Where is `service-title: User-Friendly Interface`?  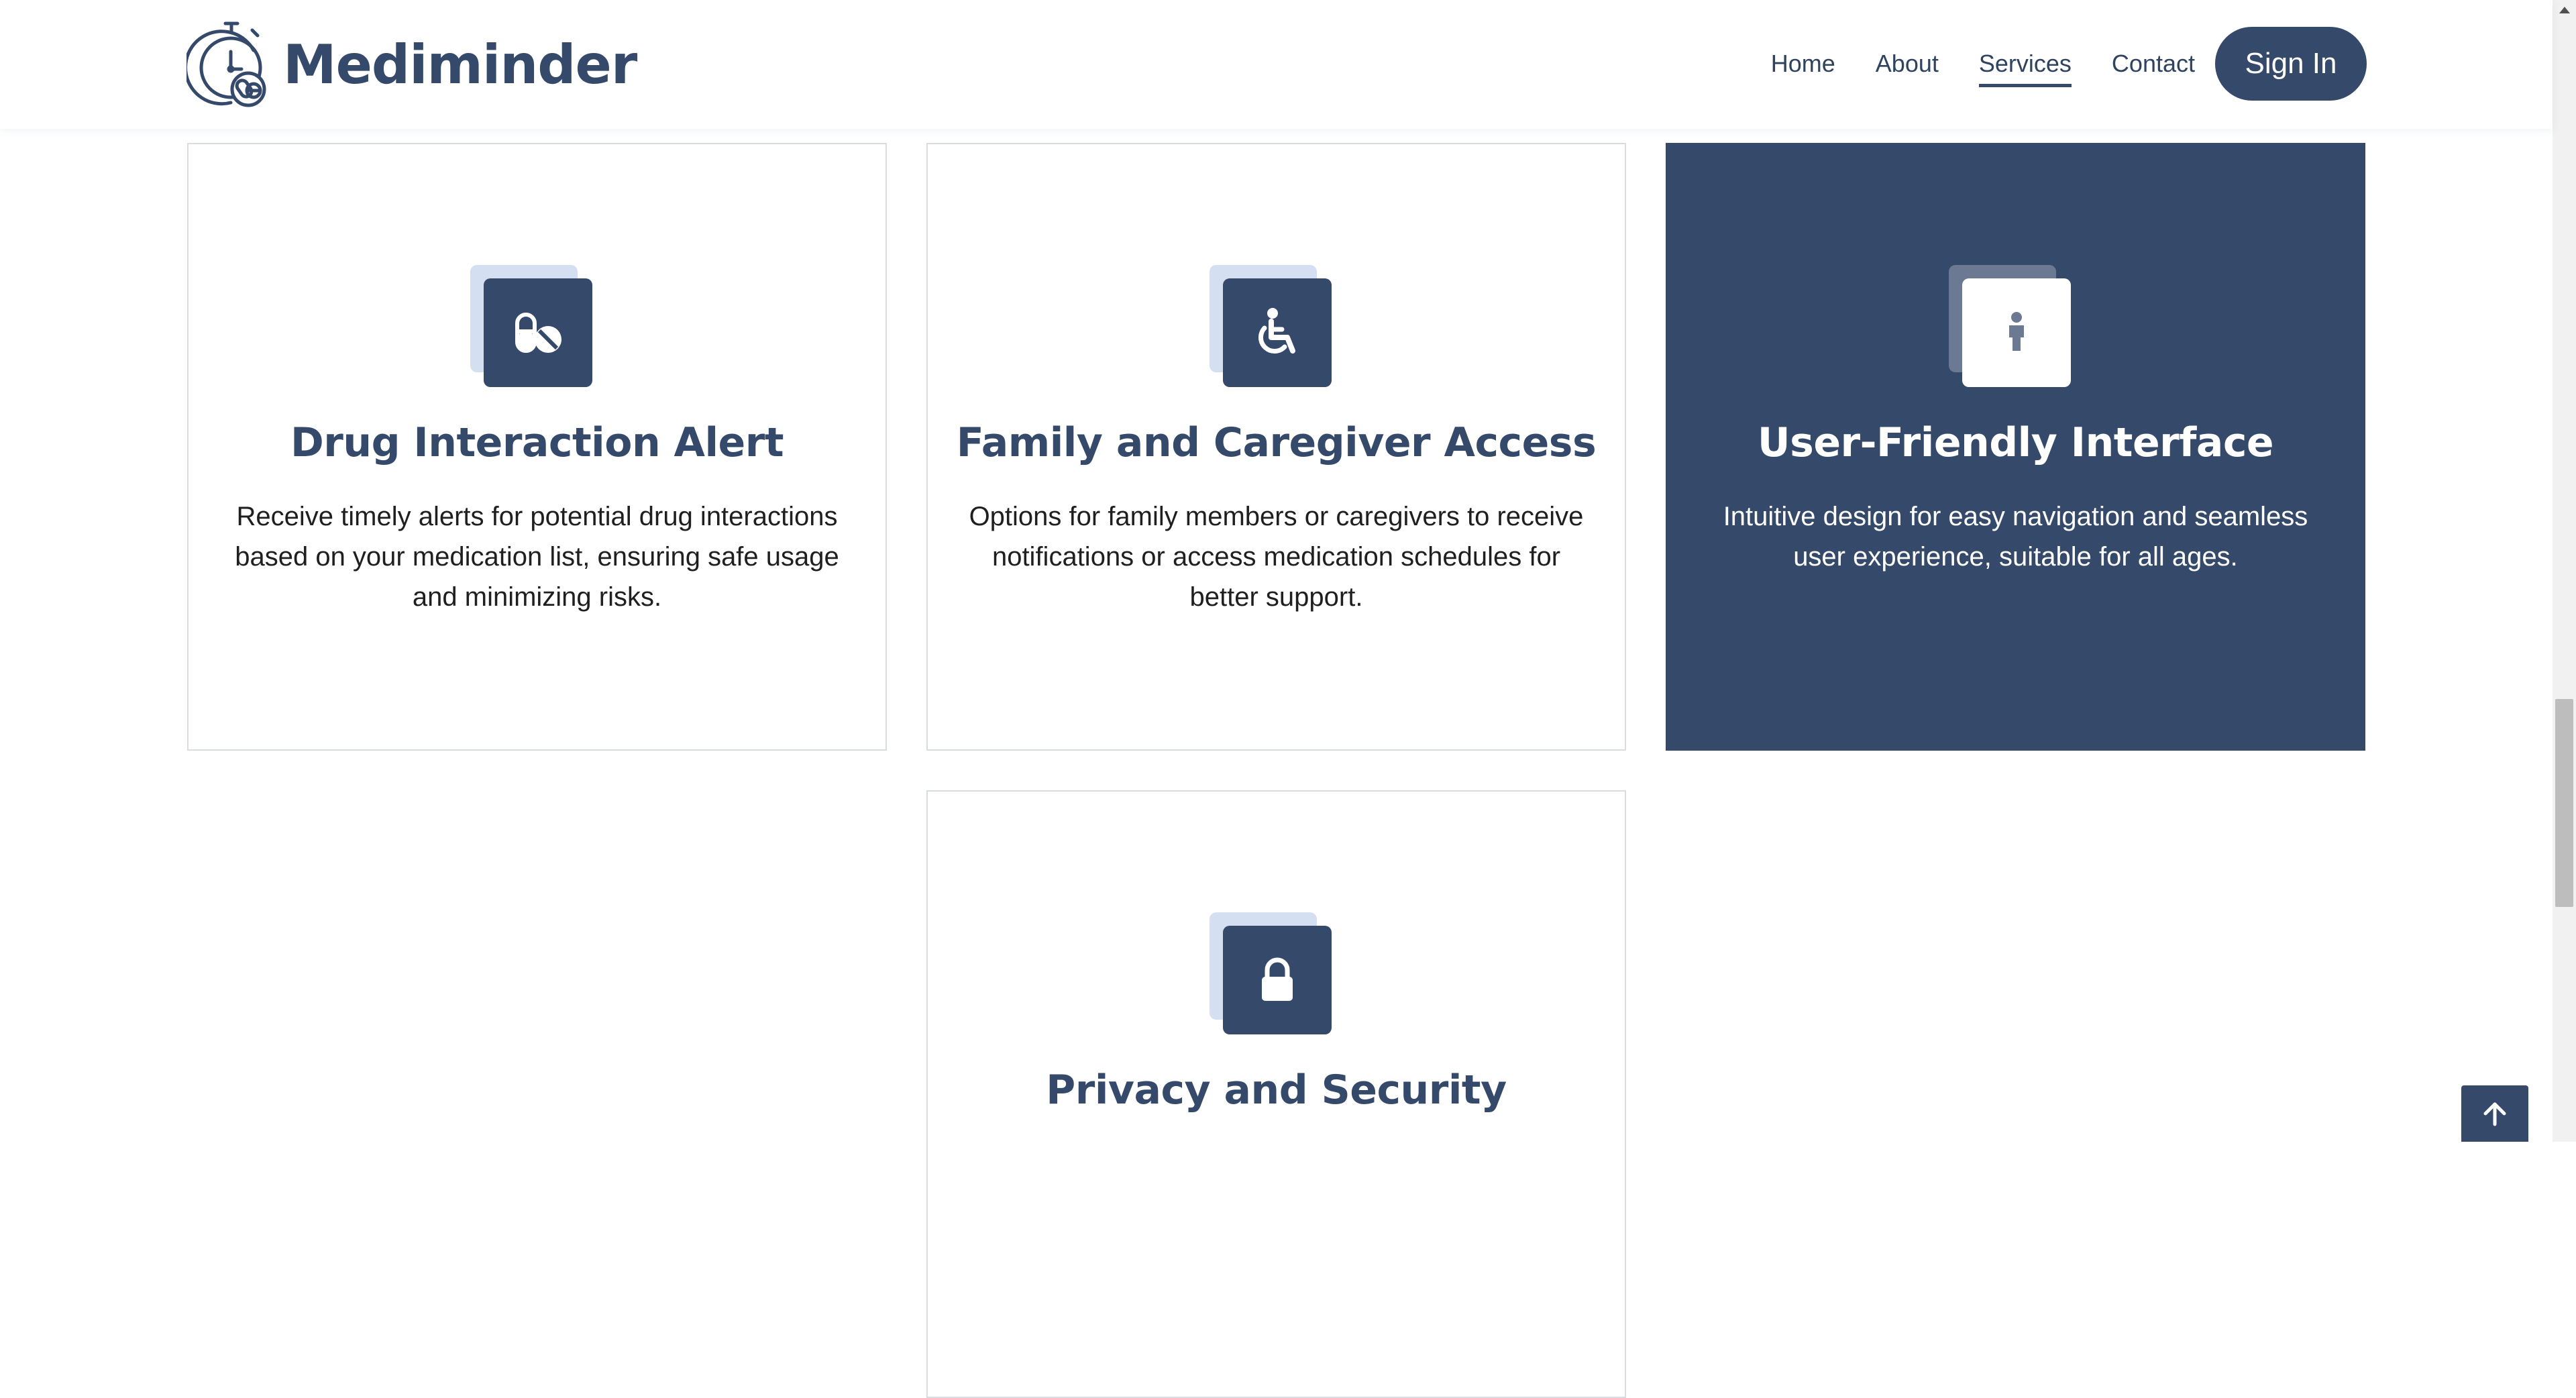
service-title: User-Friendly Interface is located at coordinates (2015, 442).